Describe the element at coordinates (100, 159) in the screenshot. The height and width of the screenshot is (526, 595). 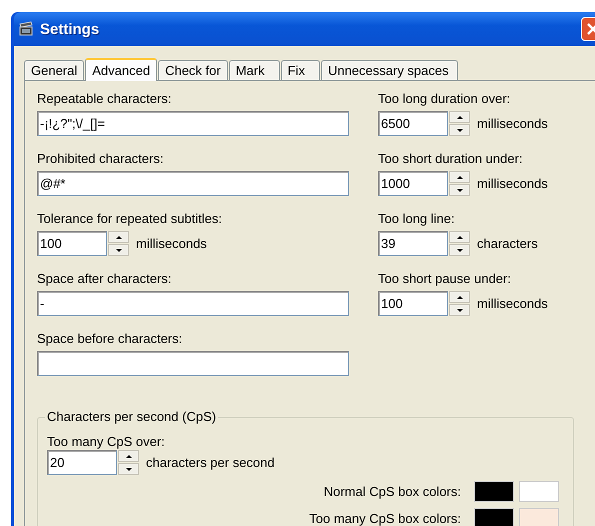
I see `field-label: Prohibited characters:` at that location.